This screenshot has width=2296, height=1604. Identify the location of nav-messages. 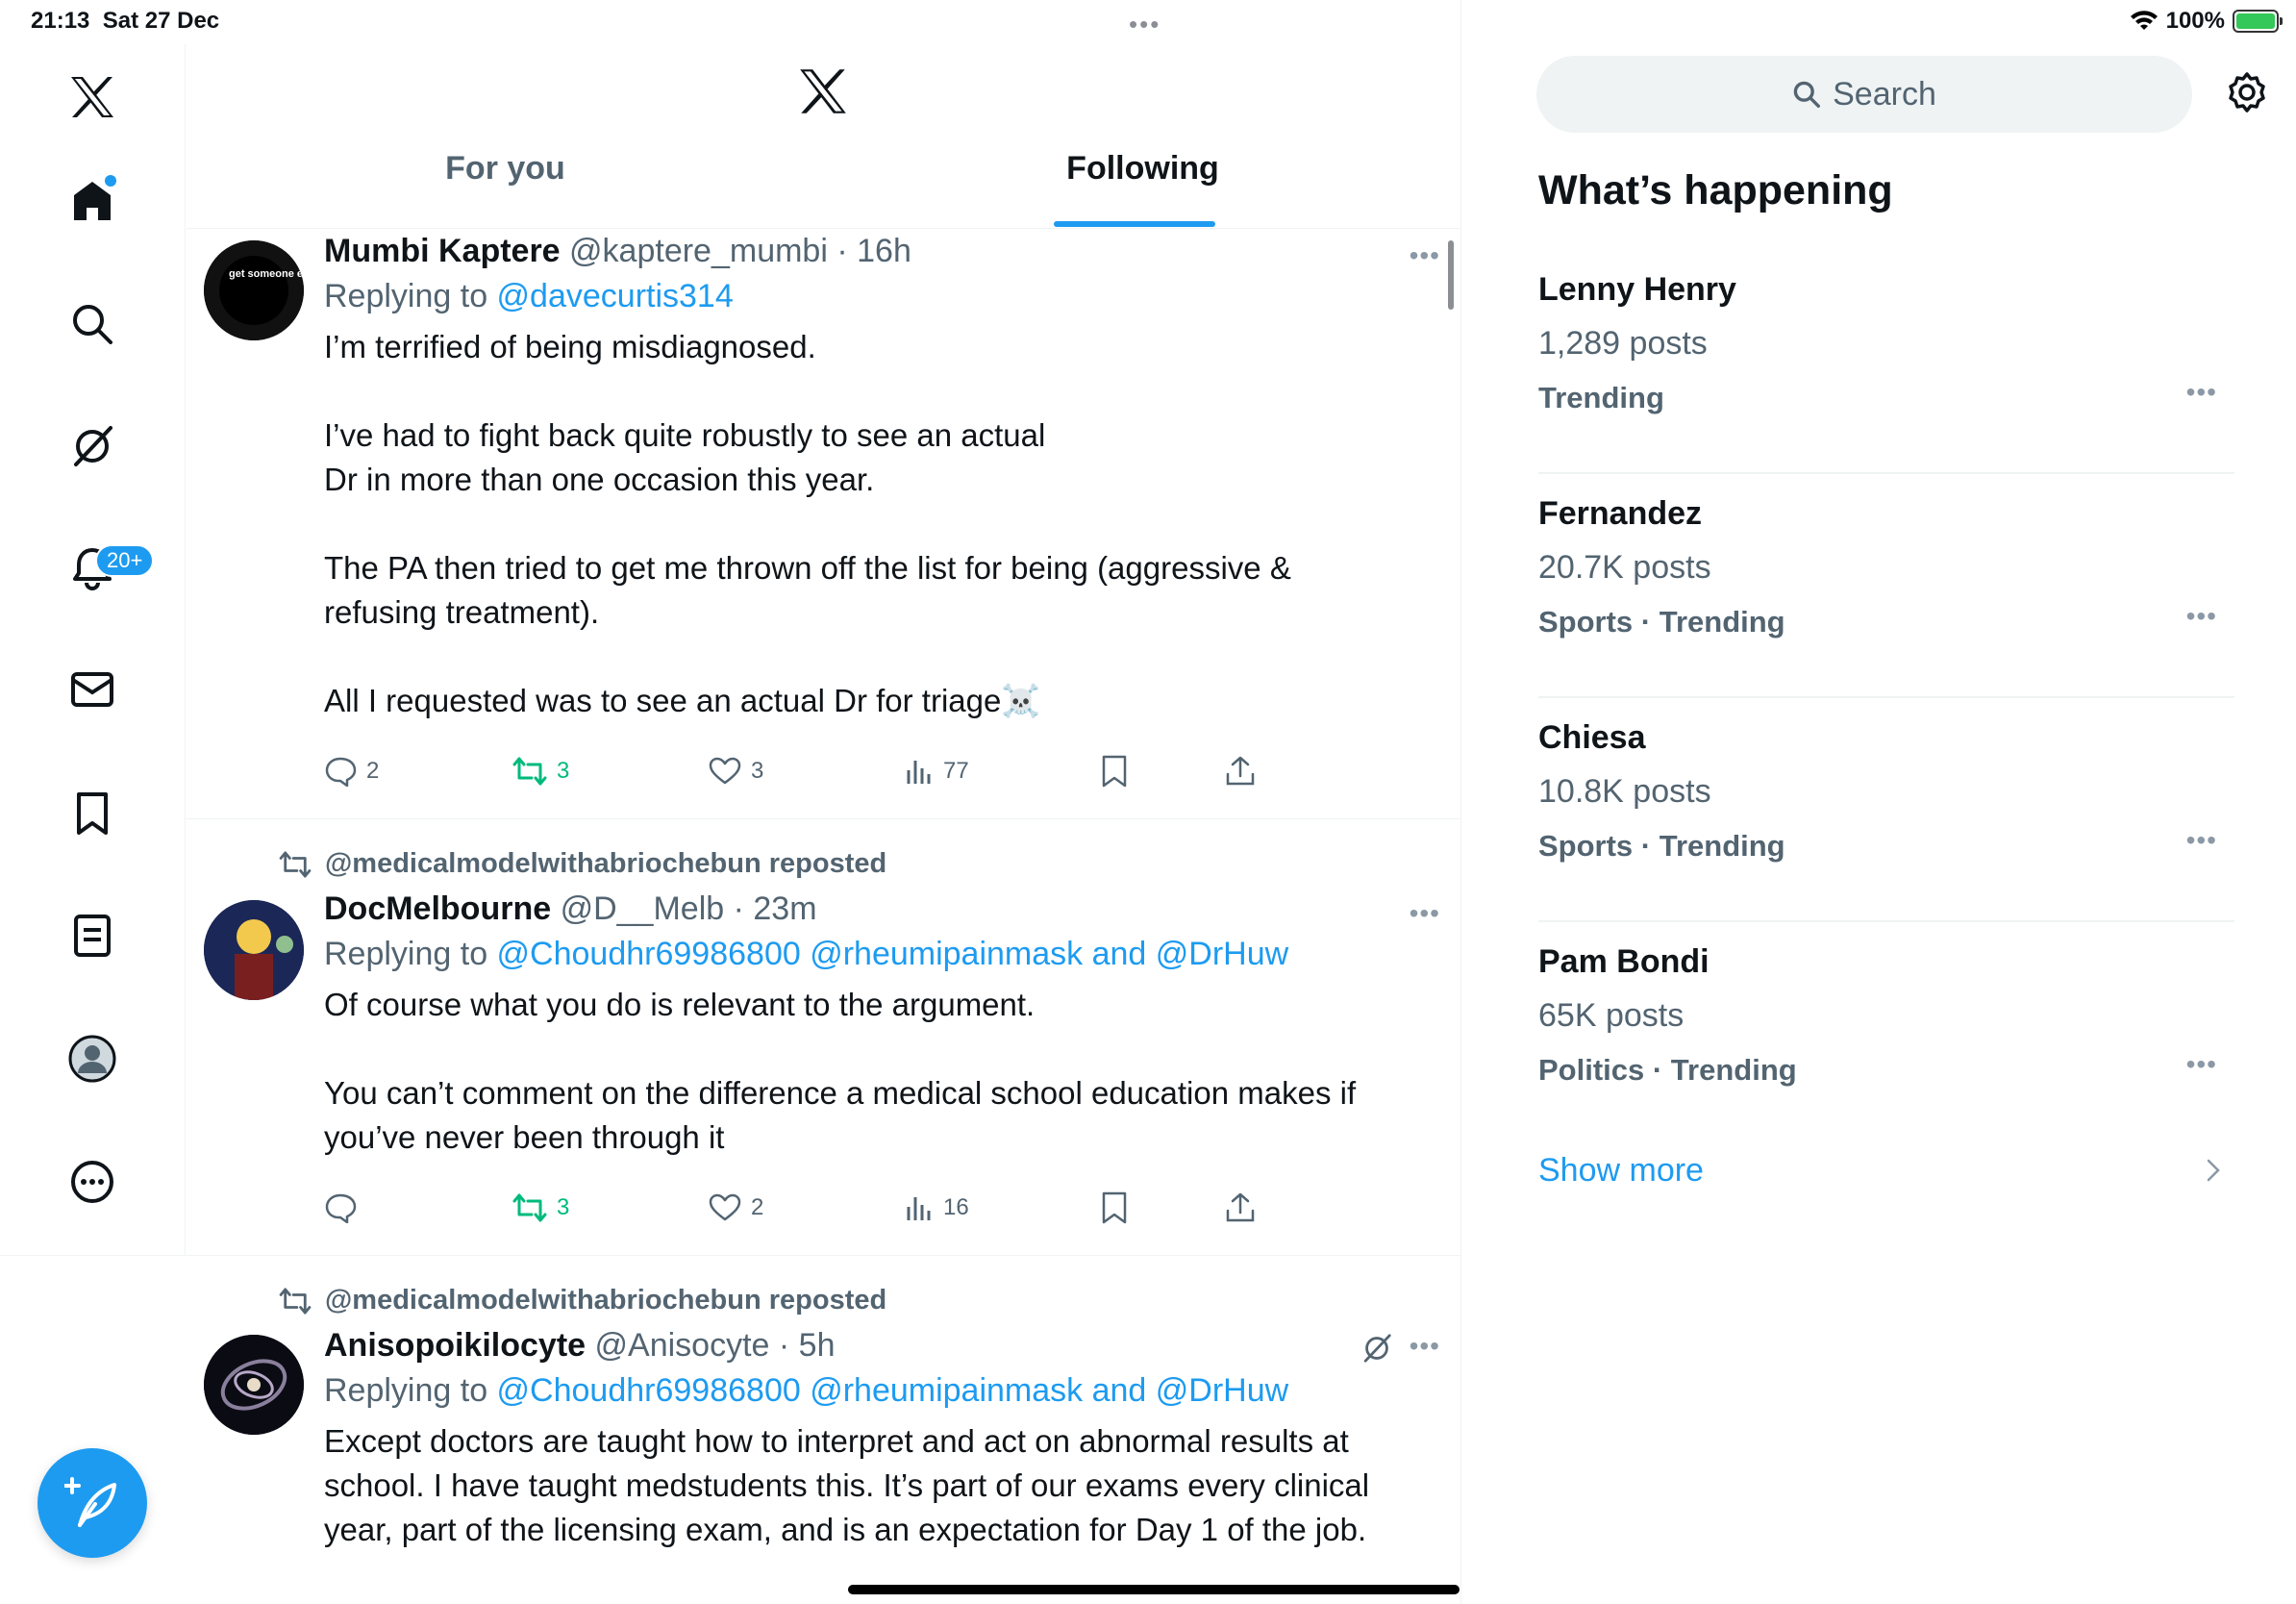
(92, 689).